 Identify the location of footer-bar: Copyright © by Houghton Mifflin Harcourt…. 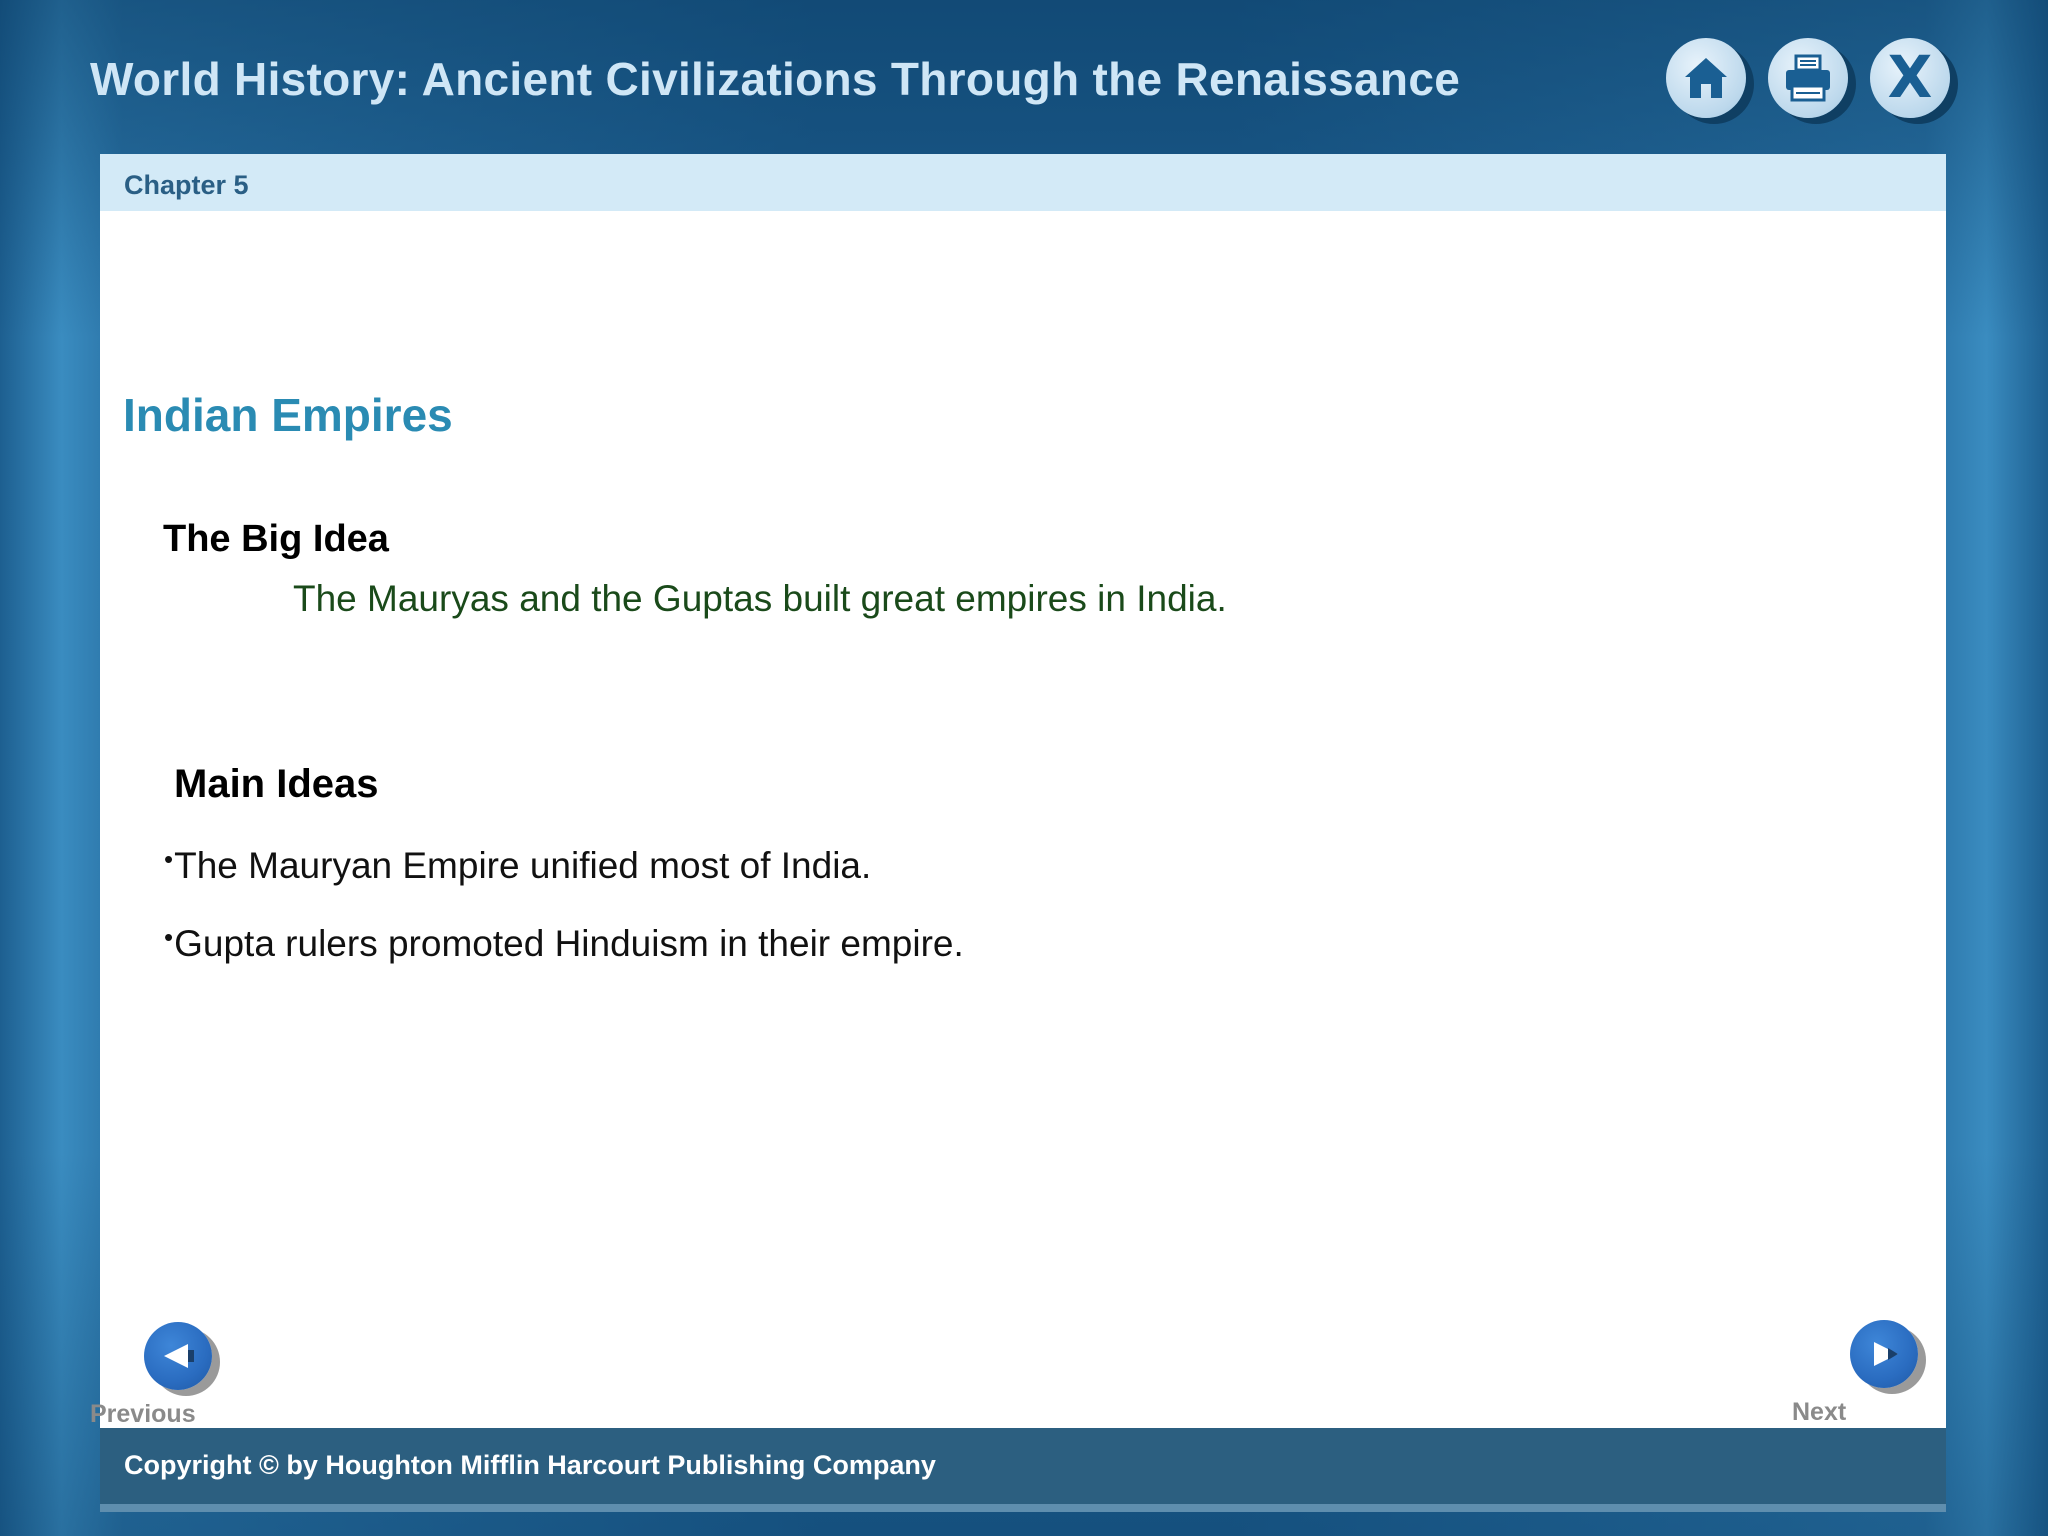
(1023, 1466).